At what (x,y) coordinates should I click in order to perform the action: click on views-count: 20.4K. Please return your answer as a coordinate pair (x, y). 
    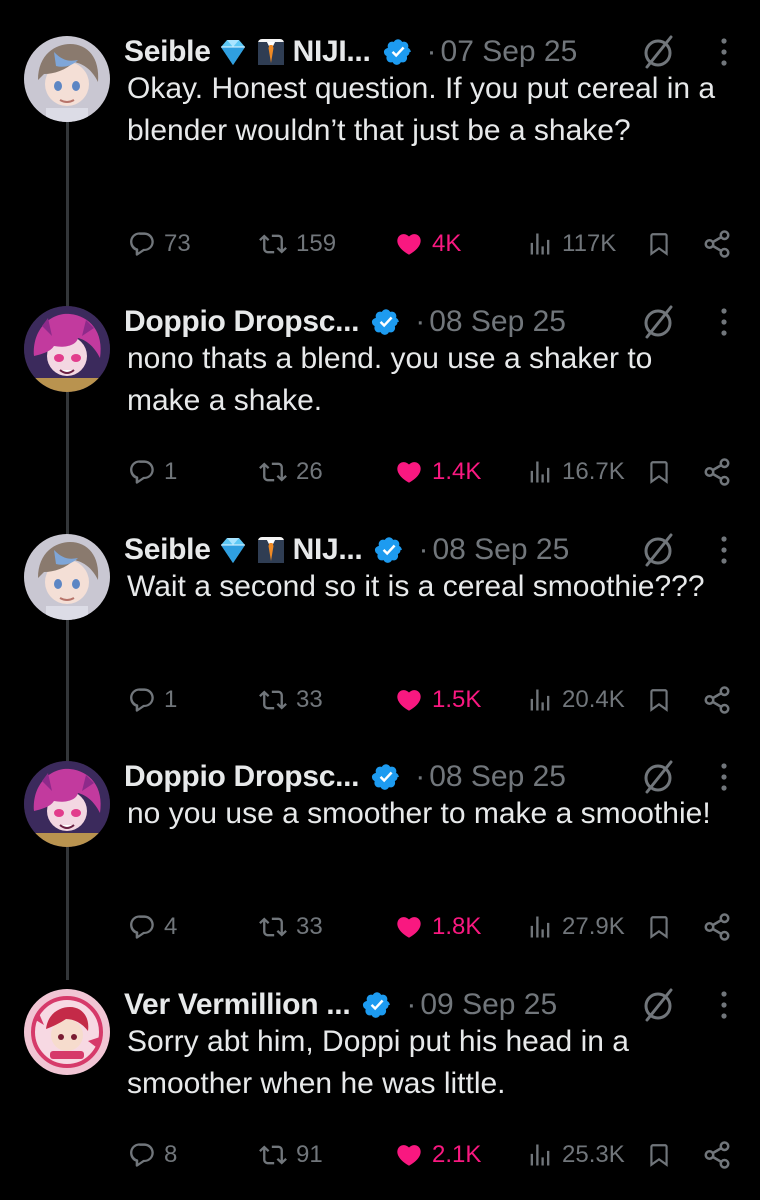
    Looking at the image, I should click on (593, 699).